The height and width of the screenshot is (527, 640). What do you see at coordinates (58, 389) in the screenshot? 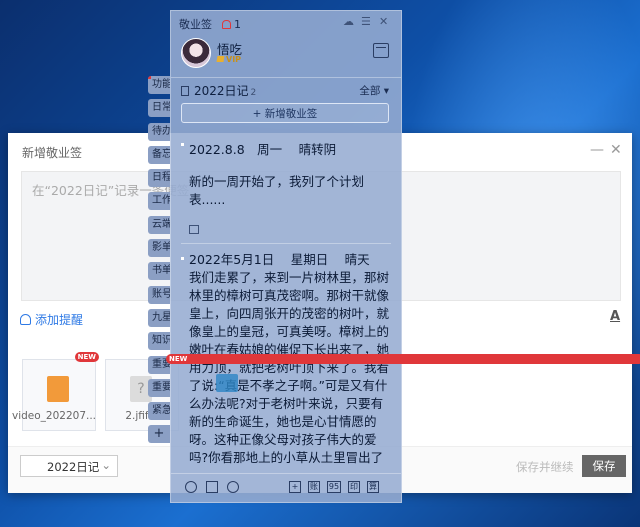
I see `video-file-icon` at bounding box center [58, 389].